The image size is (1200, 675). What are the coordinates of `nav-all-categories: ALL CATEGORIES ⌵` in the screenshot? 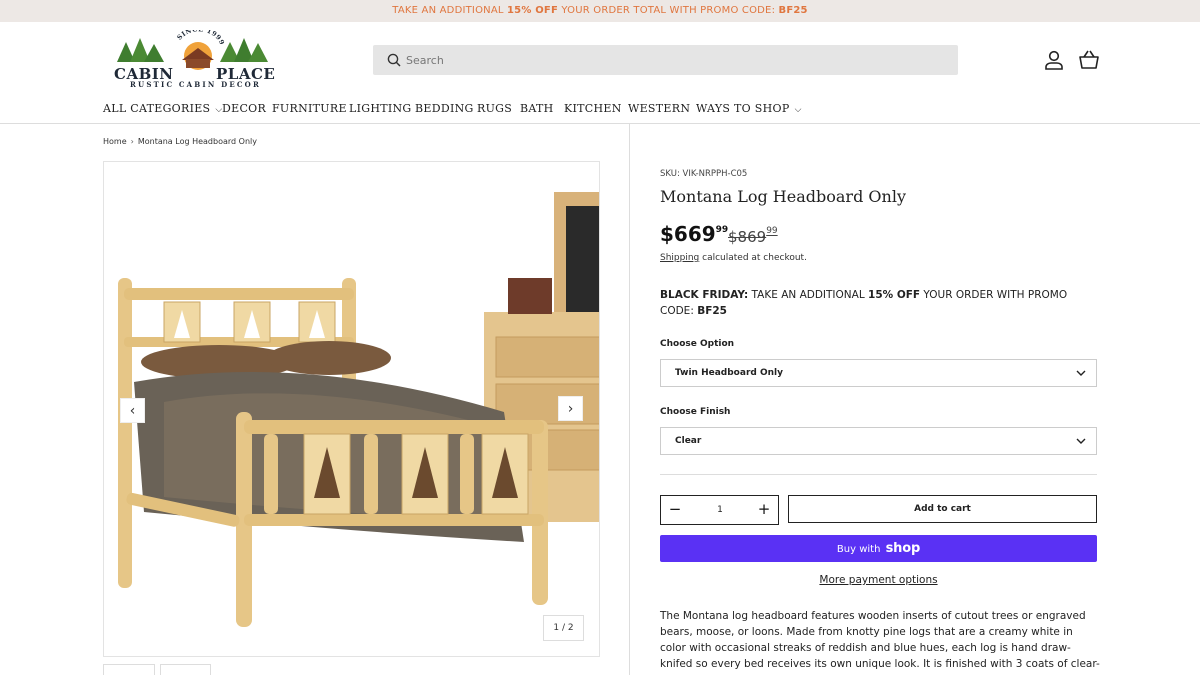 It's located at (163, 108).